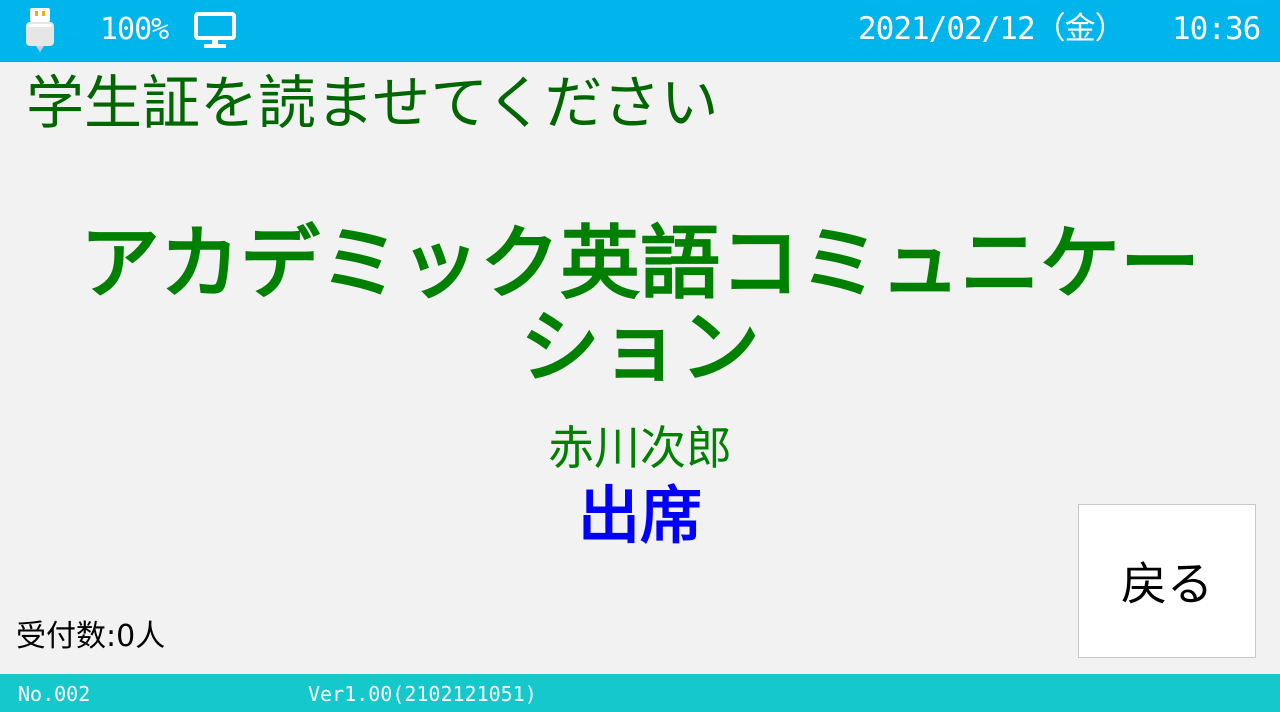 Image resolution: width=1280 pixels, height=712 pixels. I want to click on back-button: 戻る, so click(1167, 581).